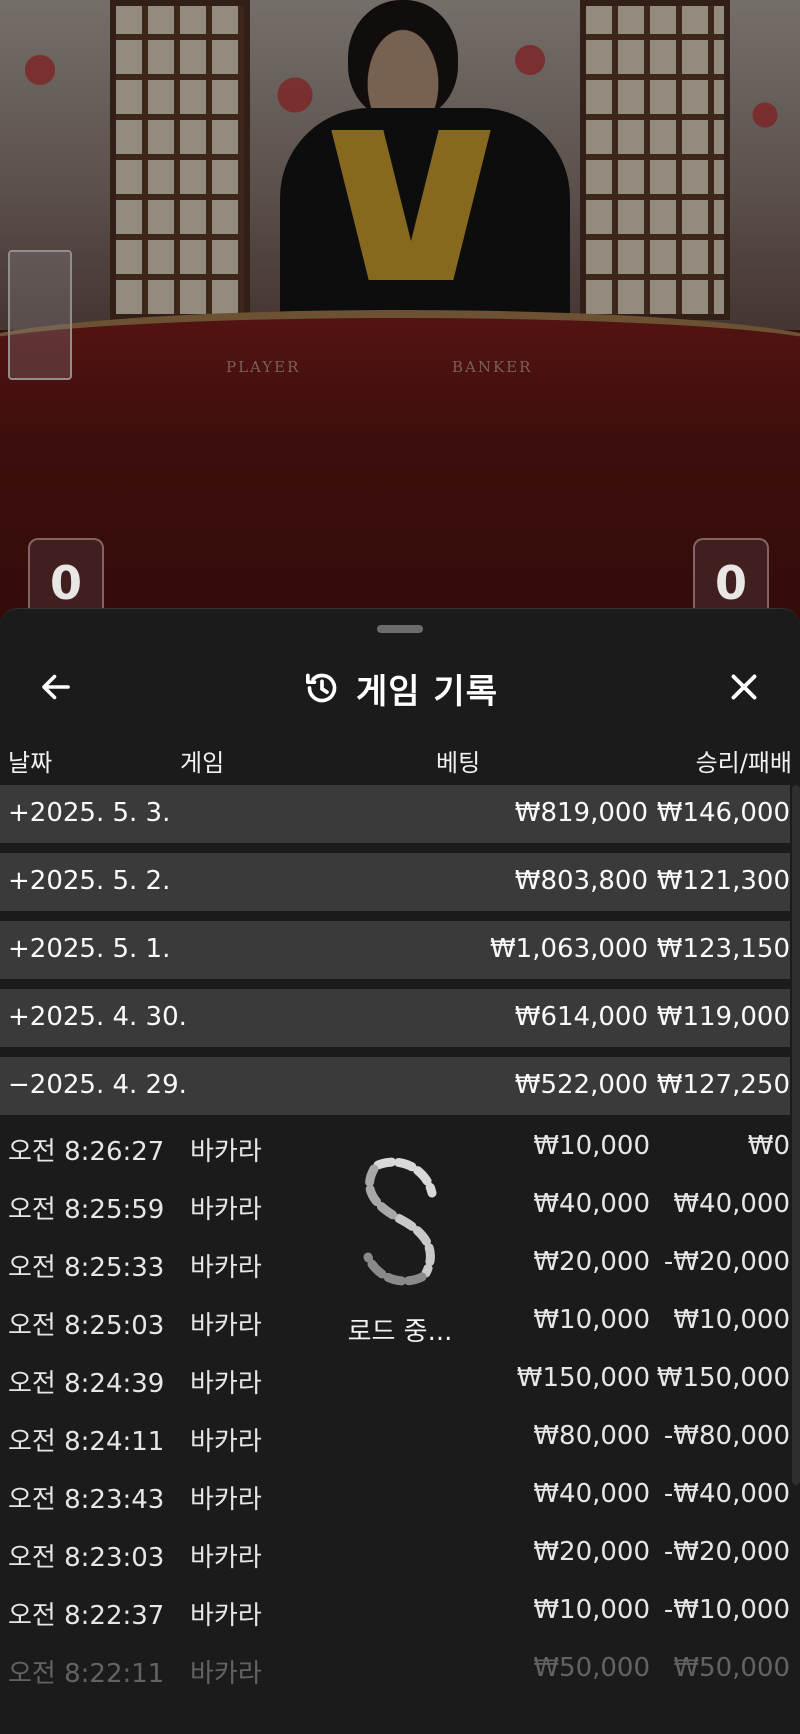  What do you see at coordinates (86, 1152) in the screenshot?
I see `transaction-time: 오전 8:26:27` at bounding box center [86, 1152].